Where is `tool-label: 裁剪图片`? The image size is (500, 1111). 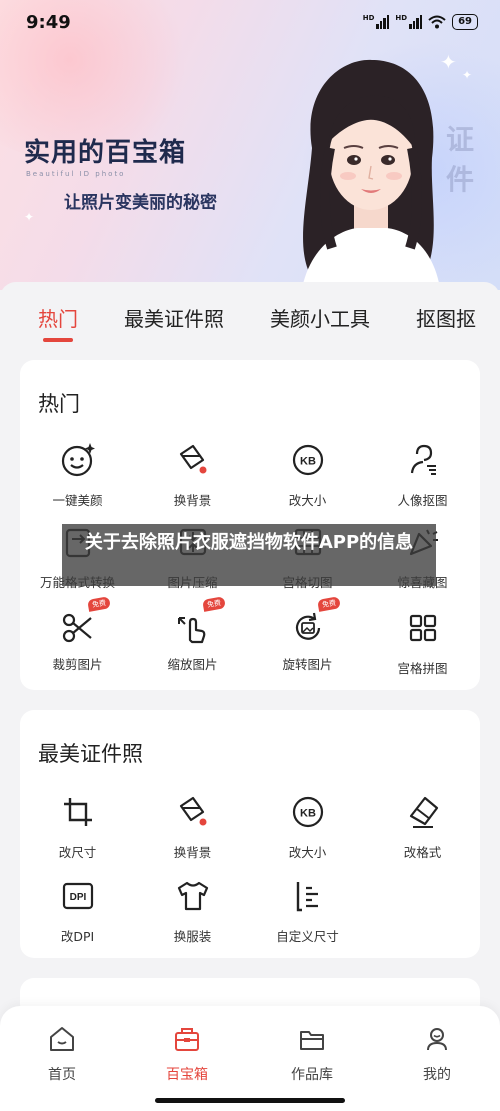 tool-label: 裁剪图片 is located at coordinates (77, 664).